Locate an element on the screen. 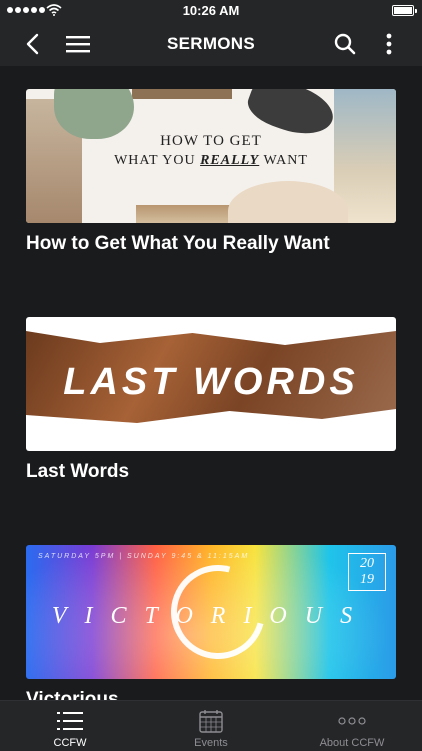 The width and height of the screenshot is (422, 751). status-time: 10:26 AM is located at coordinates (211, 10).